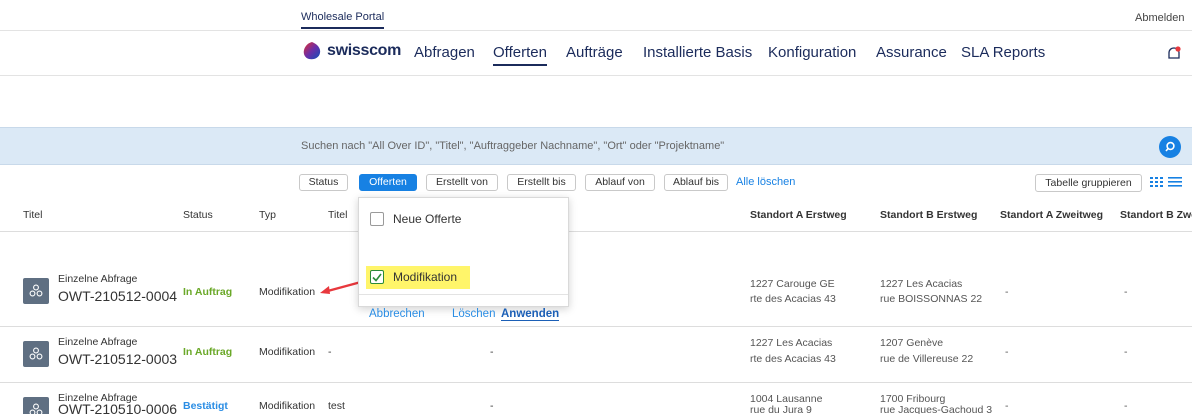 The width and height of the screenshot is (1192, 414). What do you see at coordinates (927, 359) in the screenshot?
I see `row-b2: rue de Villereuse 22` at bounding box center [927, 359].